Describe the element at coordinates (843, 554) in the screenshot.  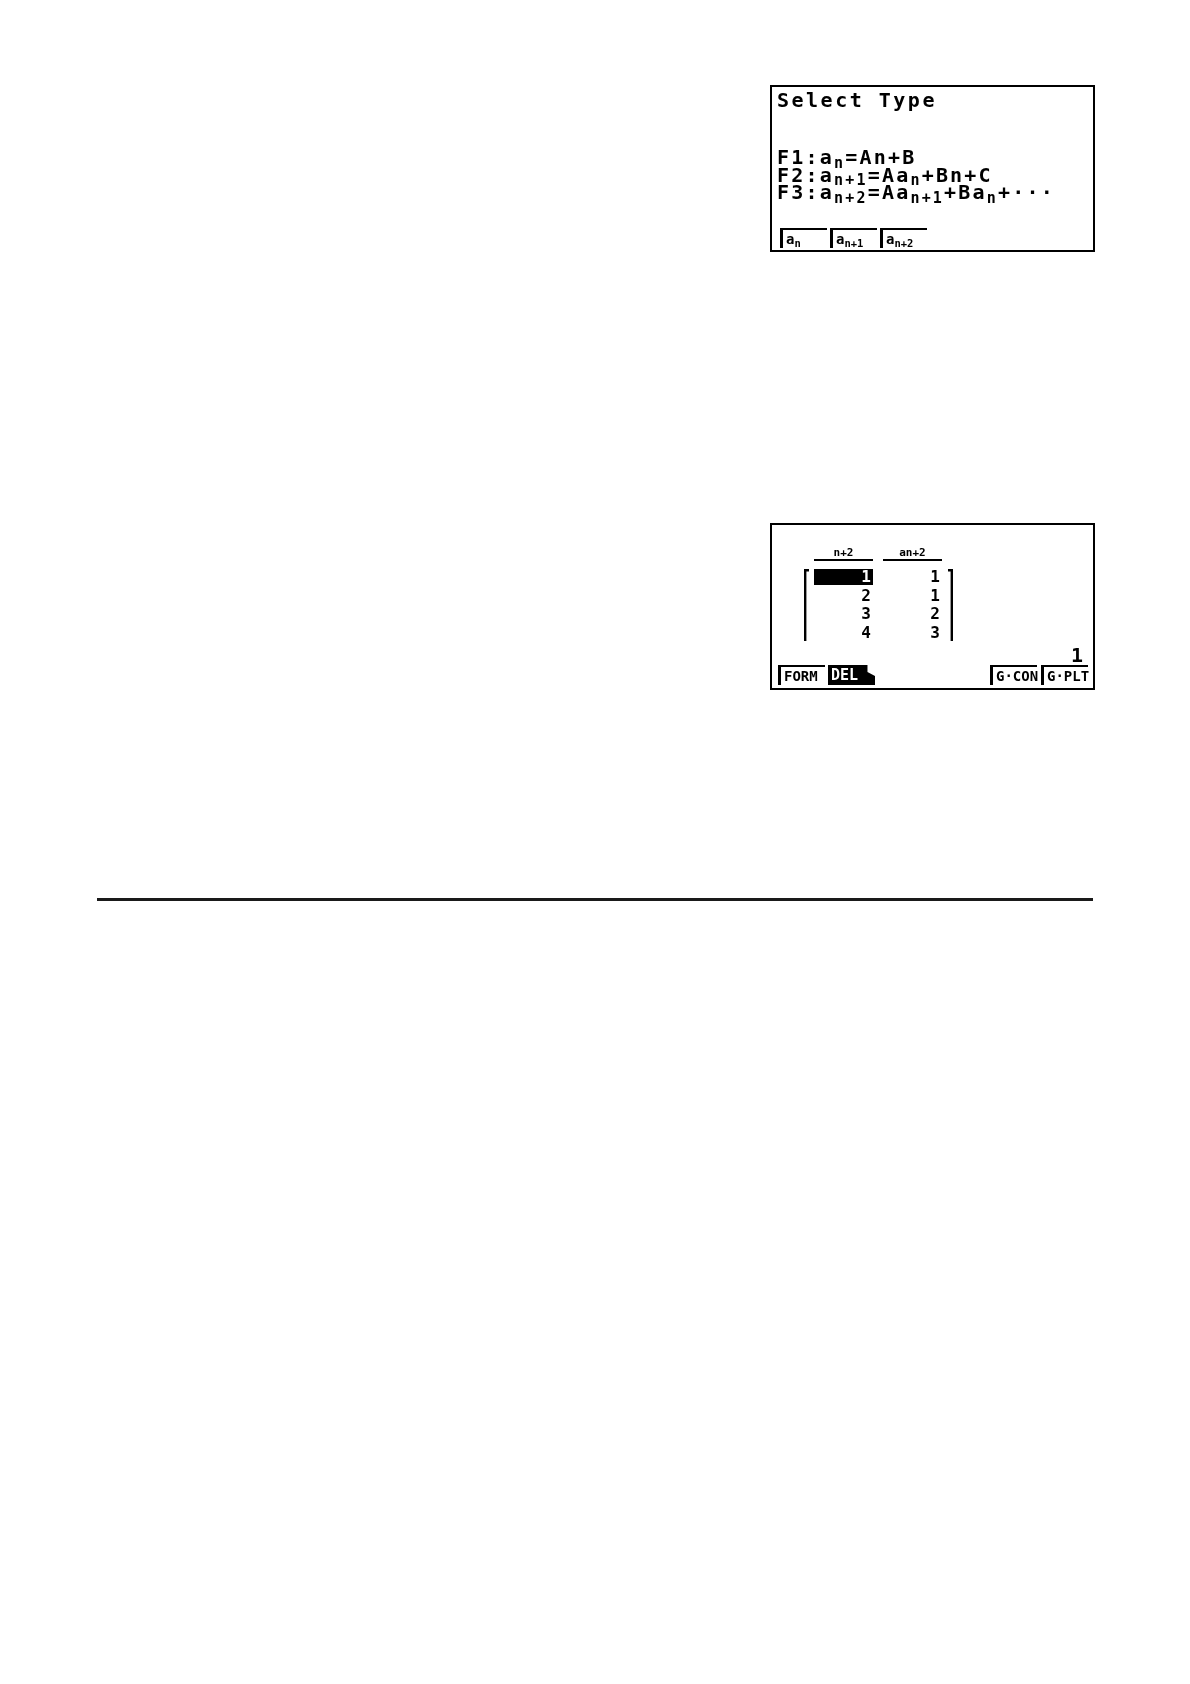
I see `column-header: n+2` at that location.